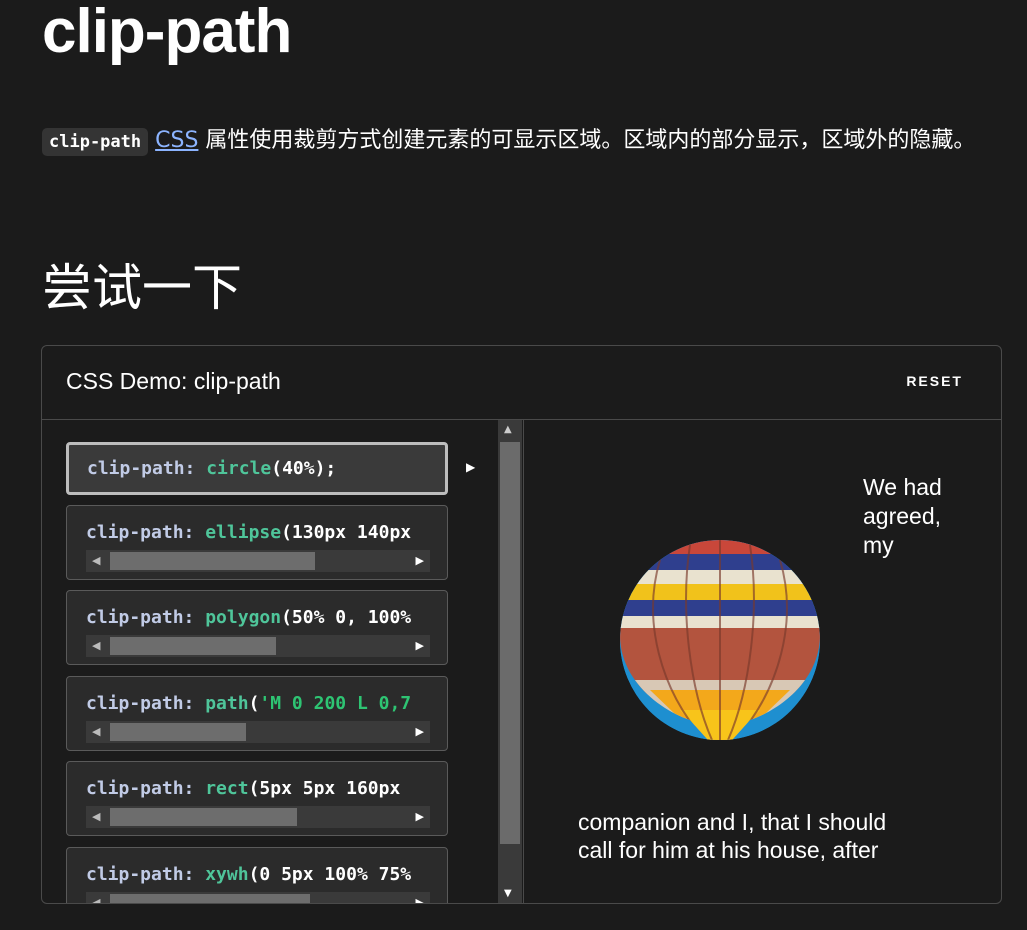 This screenshot has width=1027, height=930. What do you see at coordinates (212, 468) in the screenshot?
I see `option-code: clip-path: circle(40%);` at bounding box center [212, 468].